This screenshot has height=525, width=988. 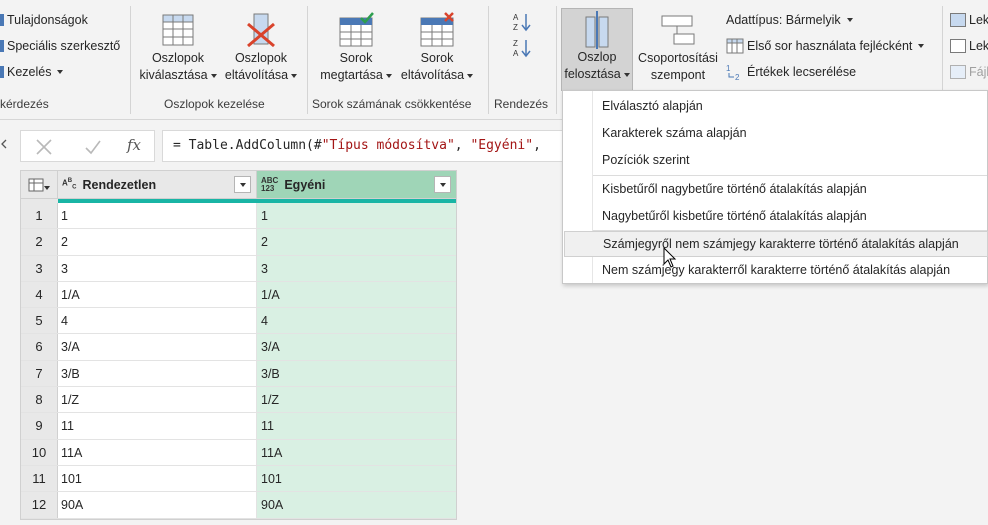 What do you see at coordinates (356, 29) in the screenshot?
I see `keep-rows-icon` at bounding box center [356, 29].